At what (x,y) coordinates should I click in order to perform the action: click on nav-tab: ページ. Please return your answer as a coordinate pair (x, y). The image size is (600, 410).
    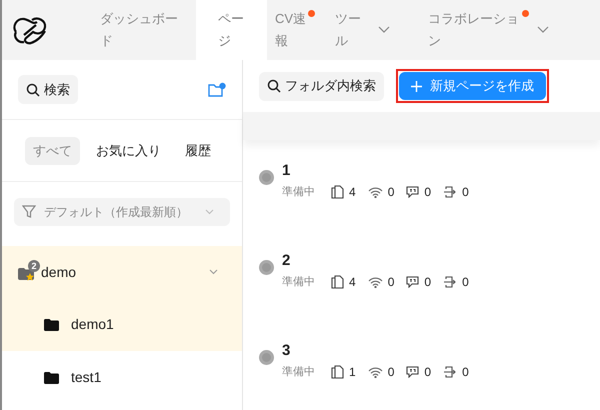
    Looking at the image, I should click on (231, 30).